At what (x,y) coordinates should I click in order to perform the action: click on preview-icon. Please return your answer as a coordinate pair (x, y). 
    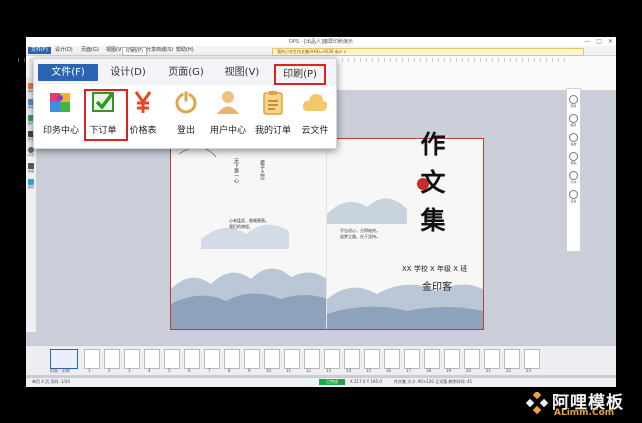
    Looking at the image, I should click on (573, 99).